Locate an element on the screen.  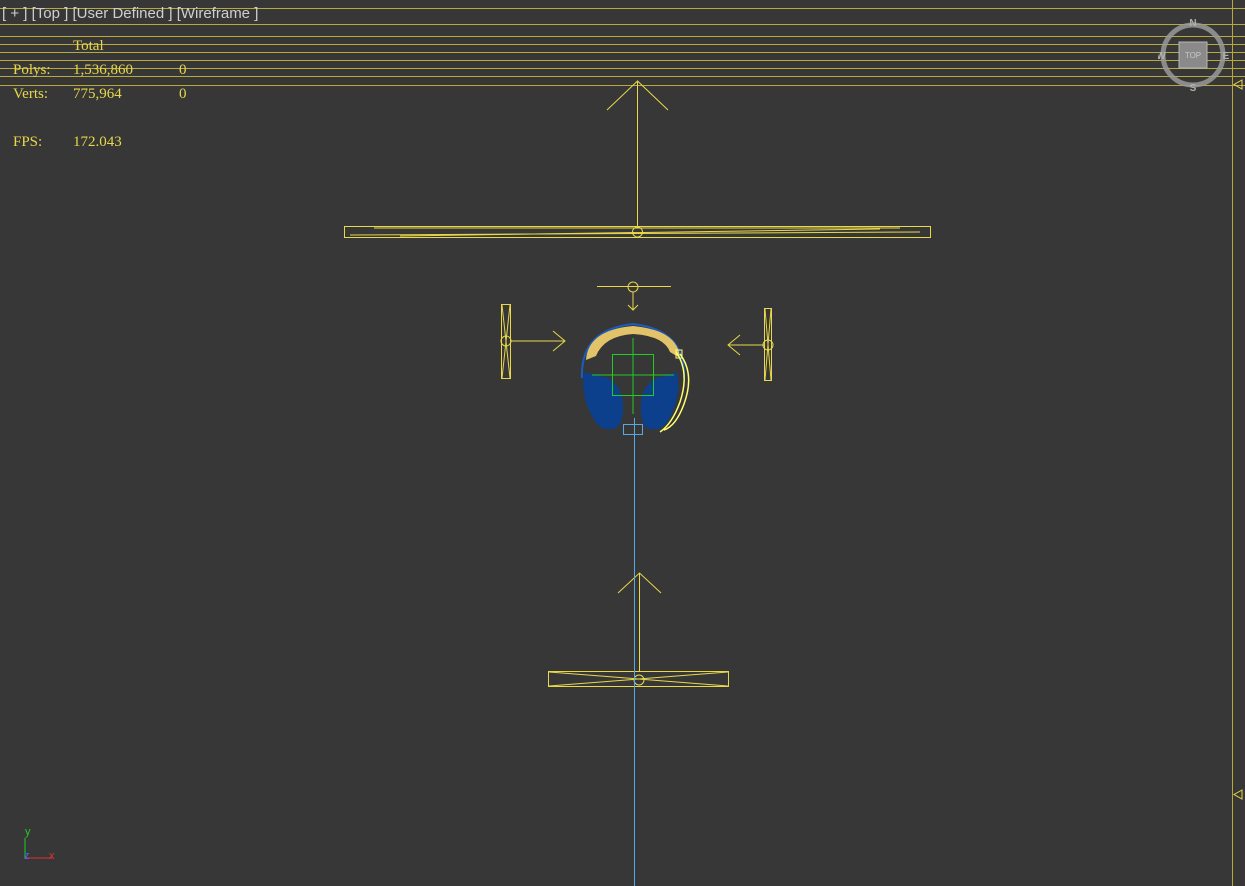
light-left is located at coordinates (533, 341).